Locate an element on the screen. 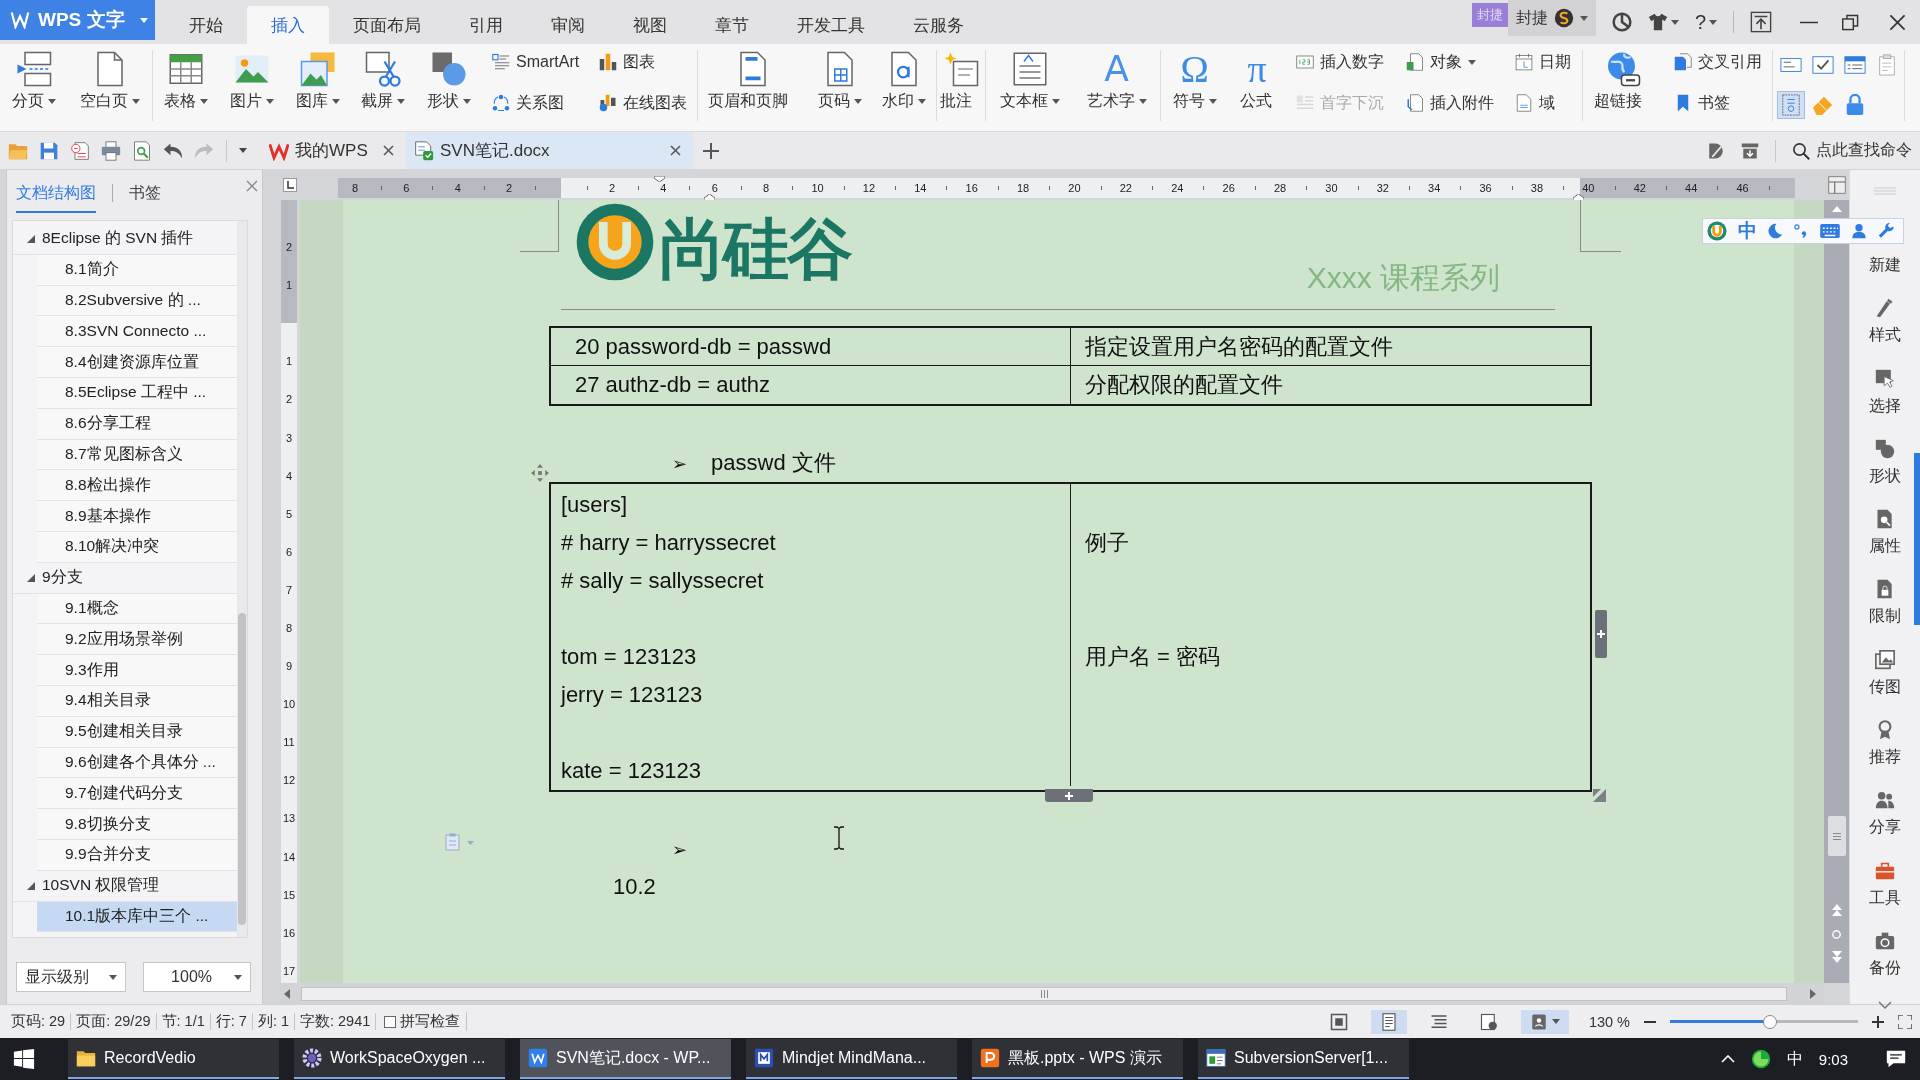  menu-tab: 开发工具 is located at coordinates (831, 25).